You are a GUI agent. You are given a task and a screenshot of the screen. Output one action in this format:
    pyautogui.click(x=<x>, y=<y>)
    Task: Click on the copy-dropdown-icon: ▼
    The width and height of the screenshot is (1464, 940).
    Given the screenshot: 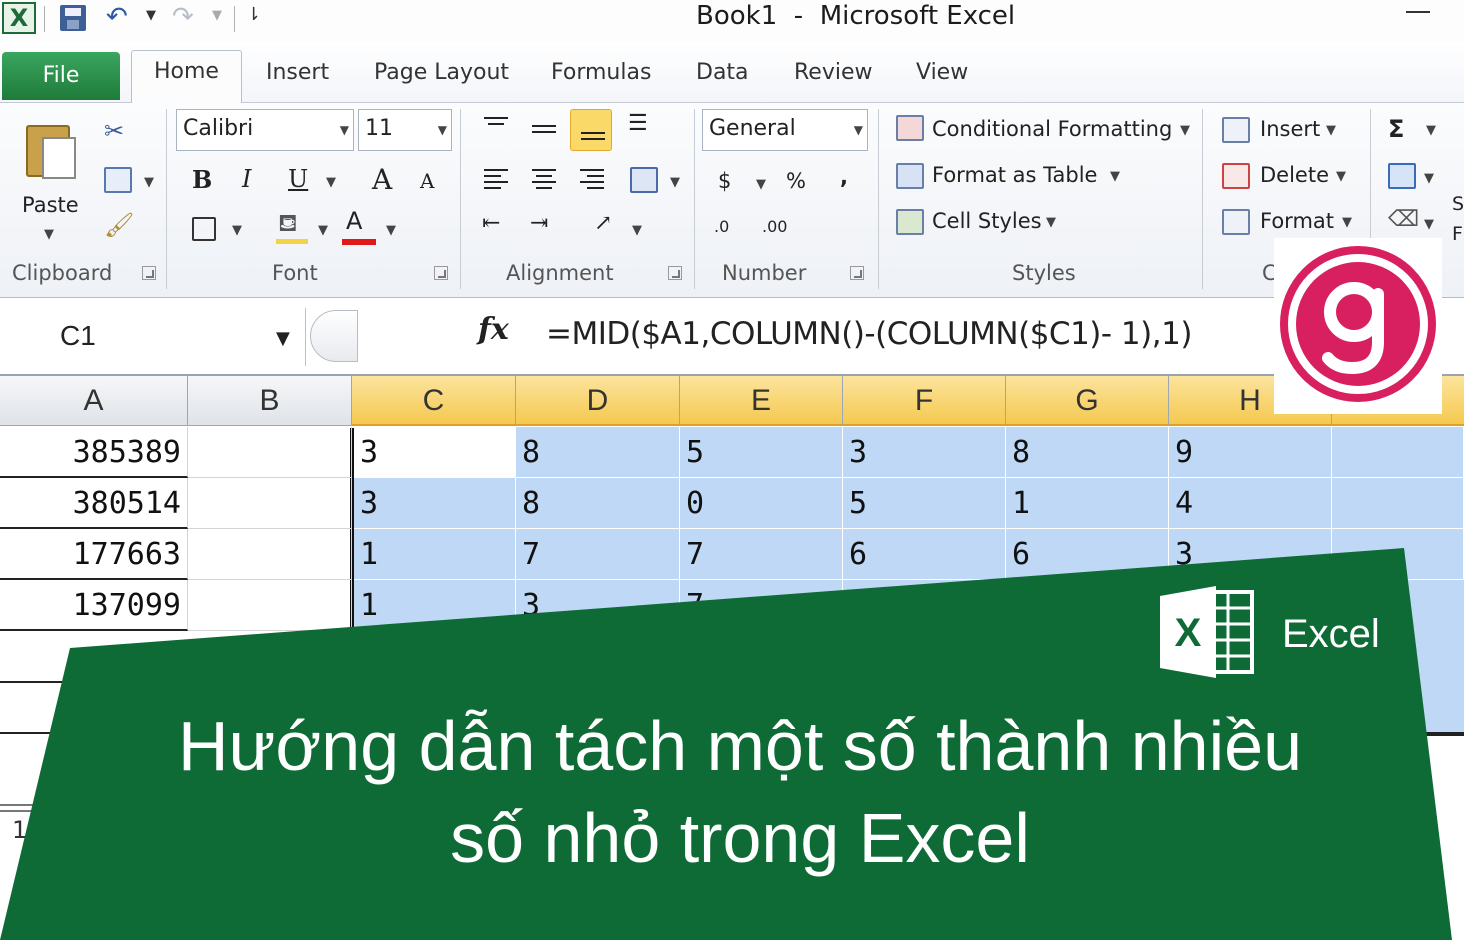 What is the action you would take?
    pyautogui.click(x=149, y=182)
    